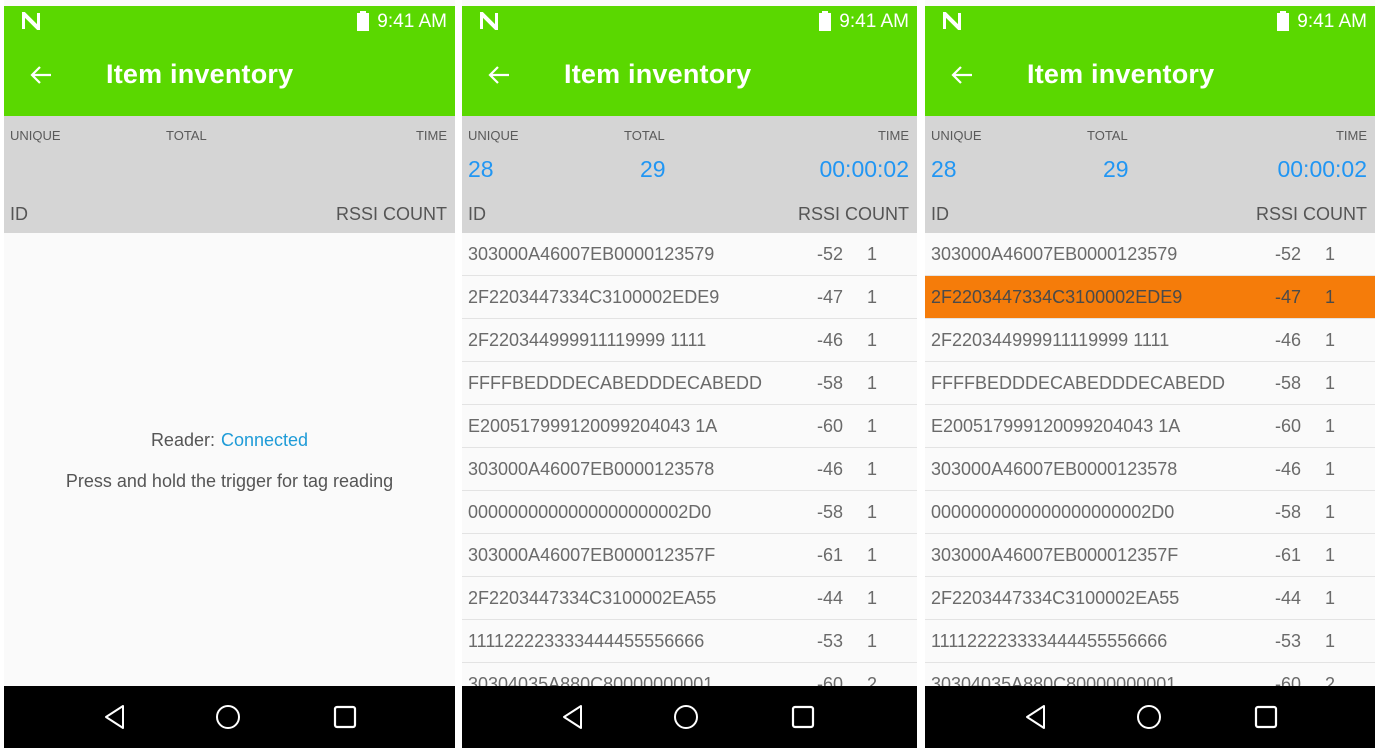 This screenshot has height=748, width=1380. What do you see at coordinates (829, 512) in the screenshot?
I see `tag-rssi: -58` at bounding box center [829, 512].